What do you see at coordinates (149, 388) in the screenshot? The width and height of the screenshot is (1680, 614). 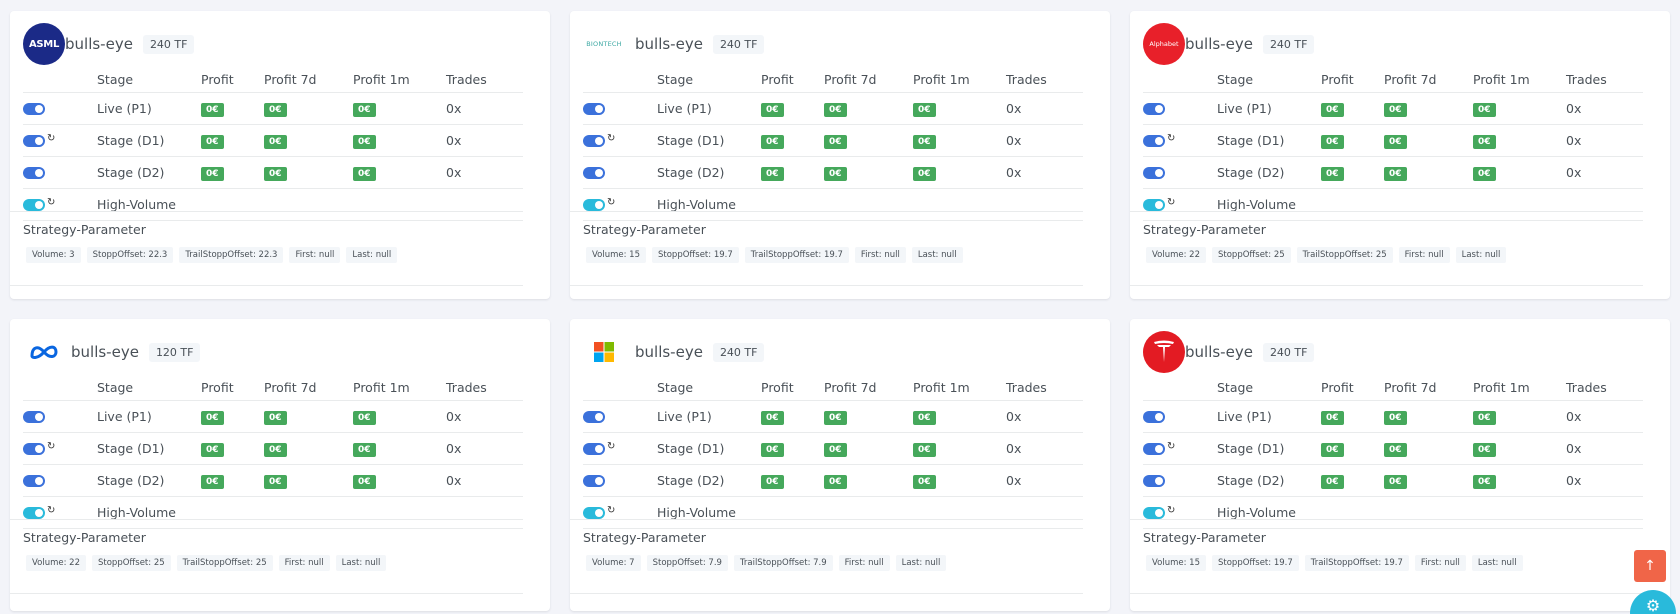 I see `col-stage: Stage` at bounding box center [149, 388].